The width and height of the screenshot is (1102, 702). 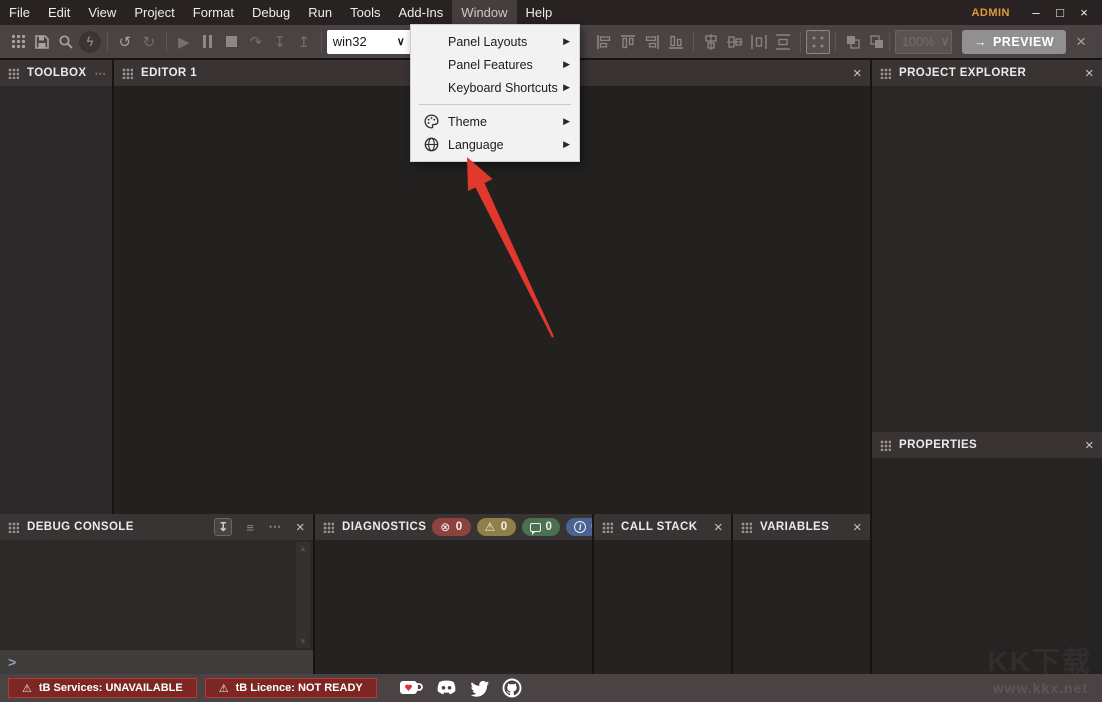 What do you see at coordinates (299, 688) in the screenshot?
I see `licence-status-label: tB Licence: NOT READY` at bounding box center [299, 688].